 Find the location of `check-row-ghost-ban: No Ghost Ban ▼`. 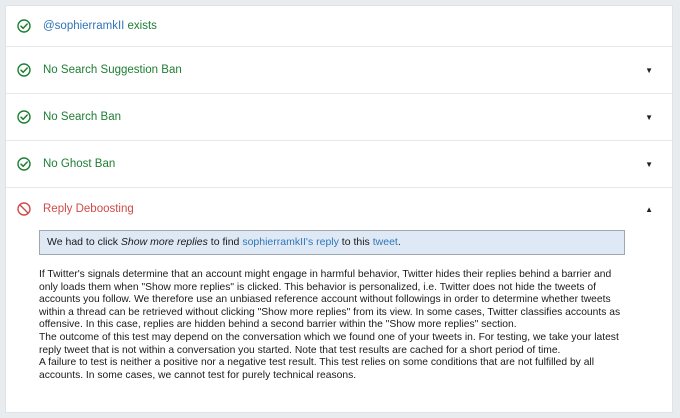

check-row-ghost-ban: No Ghost Ban ▼ is located at coordinates (339, 164).